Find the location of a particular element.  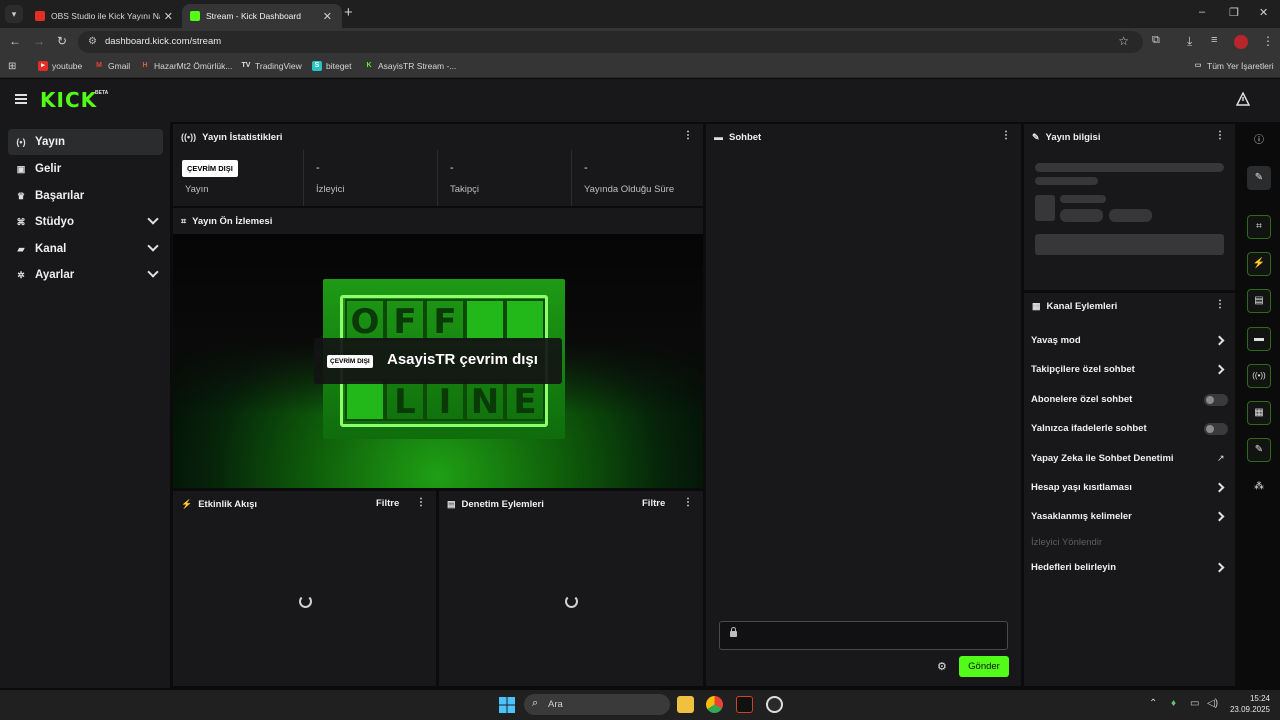

chat-widget-icon: ▬ is located at coordinates (1259, 339).